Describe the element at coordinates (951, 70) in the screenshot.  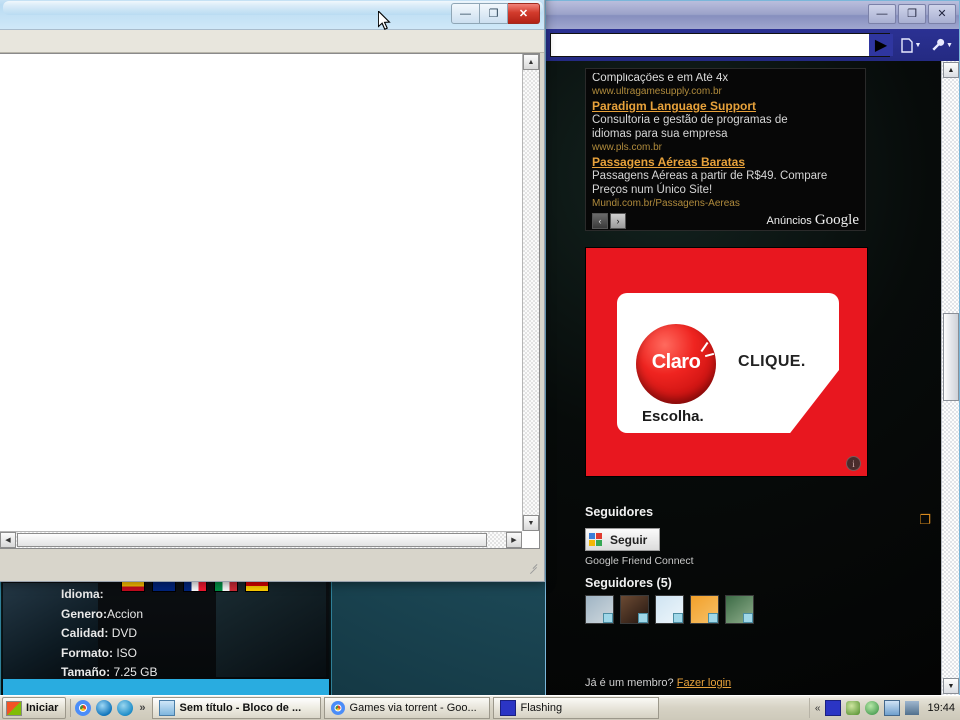
I see `scroll-up-button: ▲` at that location.